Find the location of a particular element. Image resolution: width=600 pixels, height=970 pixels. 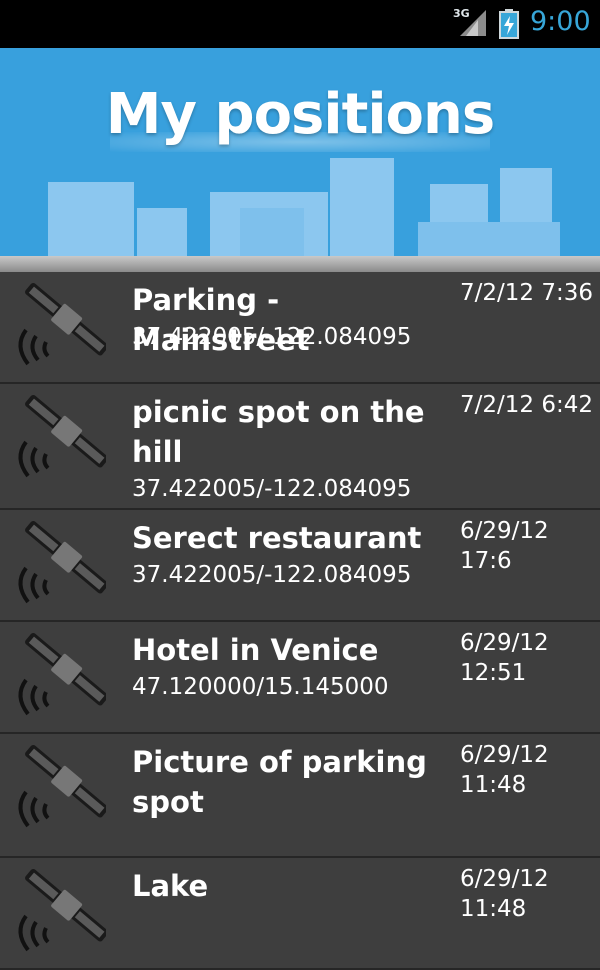

list-item: Picture of parking spot 6/29/12 11:48 is located at coordinates (300, 796).